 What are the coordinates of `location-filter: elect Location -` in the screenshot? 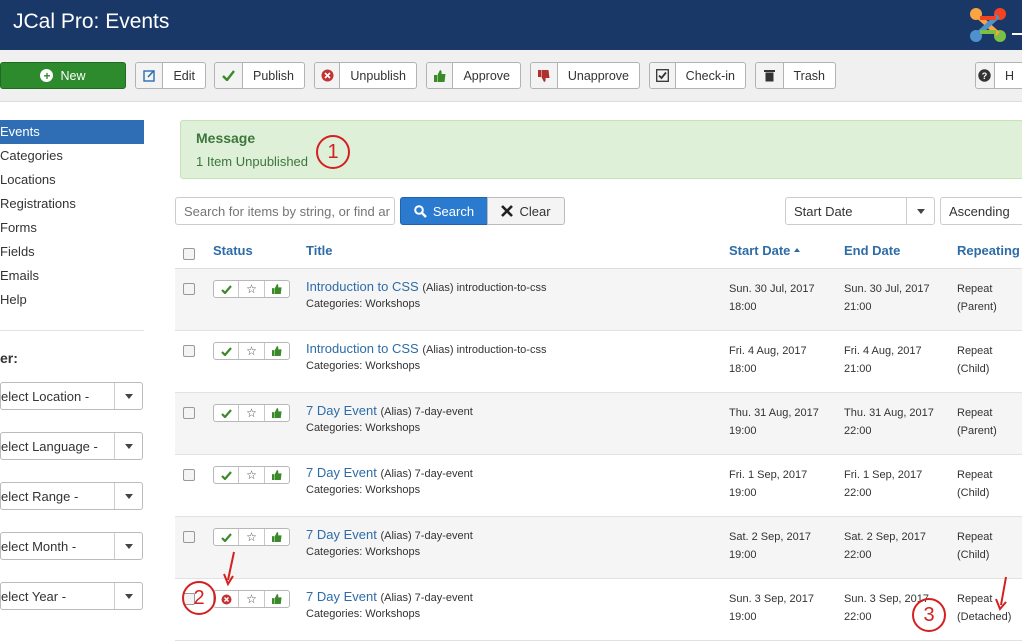 It's located at (71, 396).